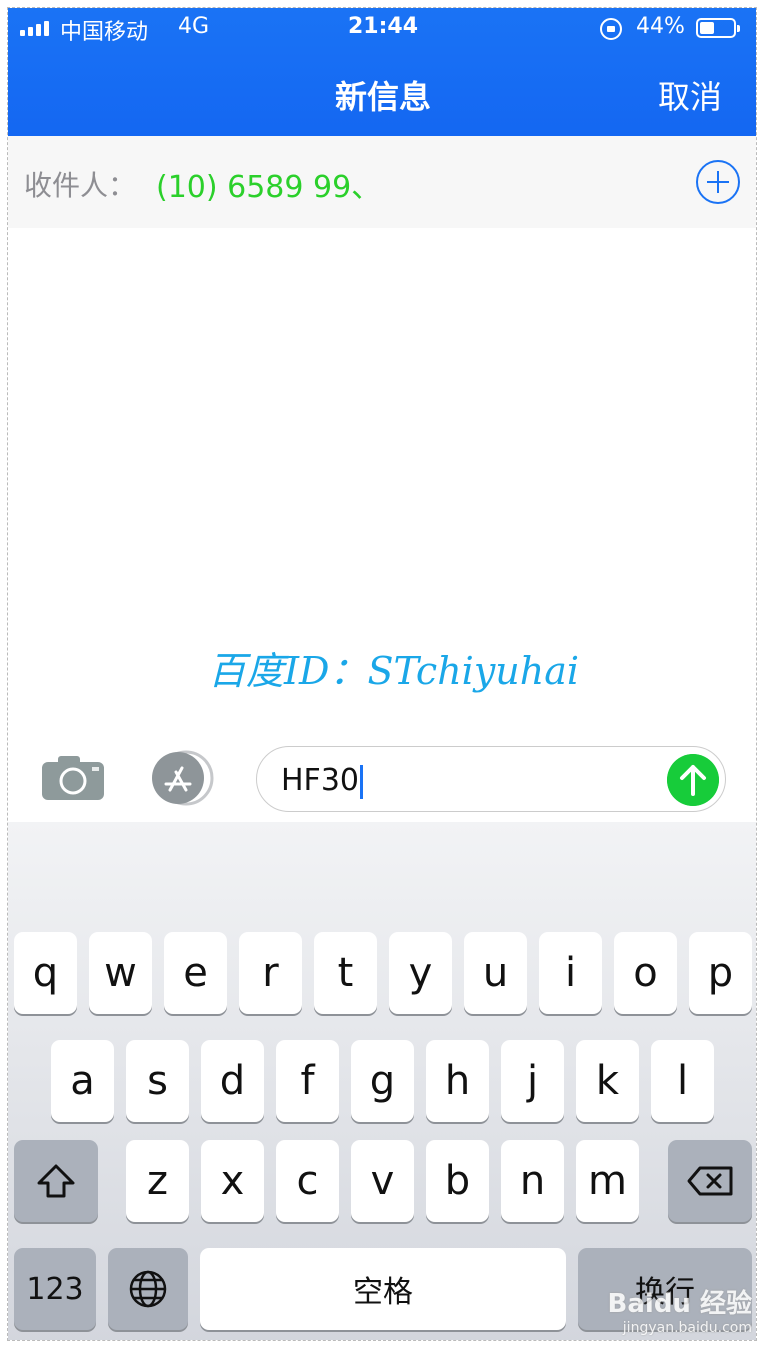 The width and height of the screenshot is (764, 1348). I want to click on message-input: HF30, so click(491, 779).